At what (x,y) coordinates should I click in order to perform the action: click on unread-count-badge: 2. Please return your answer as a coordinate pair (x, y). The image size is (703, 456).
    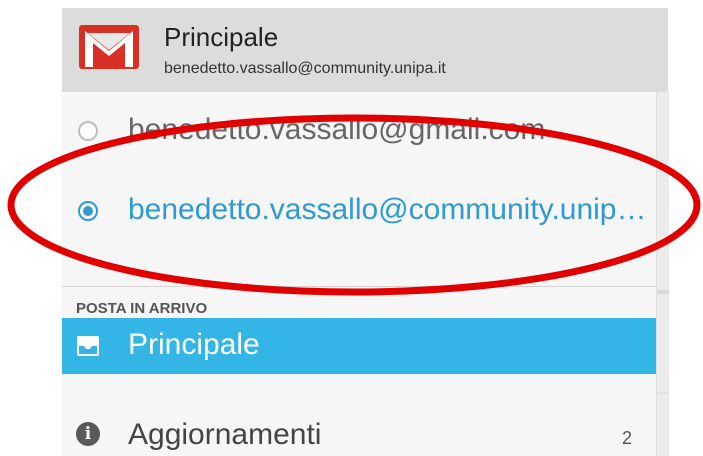
    Looking at the image, I should click on (626, 438).